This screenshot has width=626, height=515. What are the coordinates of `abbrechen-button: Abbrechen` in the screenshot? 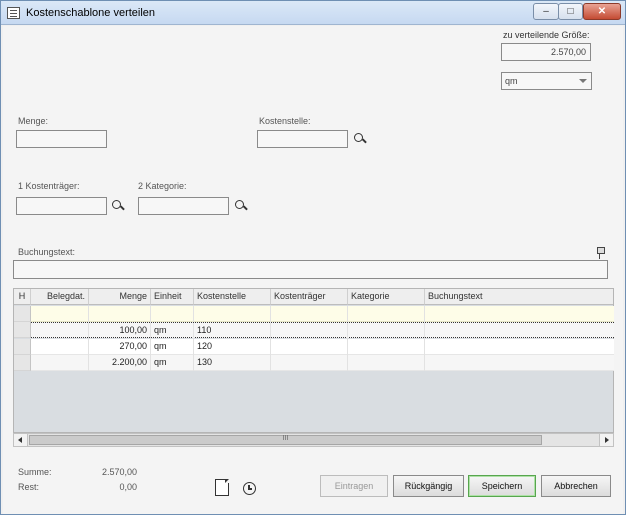 It's located at (576, 486).